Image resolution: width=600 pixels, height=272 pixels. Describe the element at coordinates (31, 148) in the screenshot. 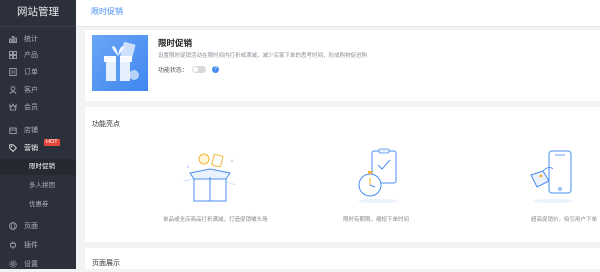

I see `sidebar-item-label: 营销` at that location.